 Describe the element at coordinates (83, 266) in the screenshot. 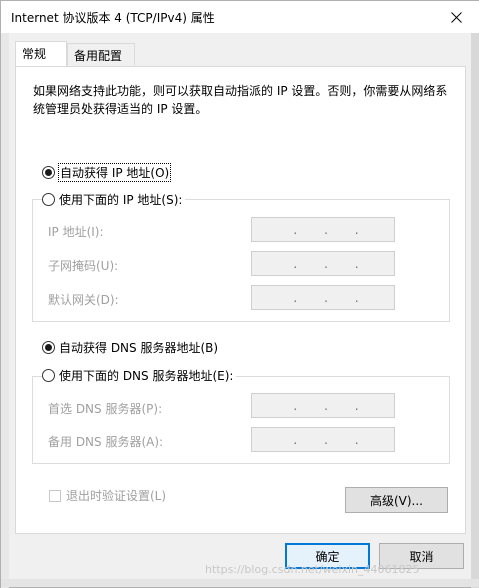

I see `subnet-mask-label: 子网掩码(U):` at that location.